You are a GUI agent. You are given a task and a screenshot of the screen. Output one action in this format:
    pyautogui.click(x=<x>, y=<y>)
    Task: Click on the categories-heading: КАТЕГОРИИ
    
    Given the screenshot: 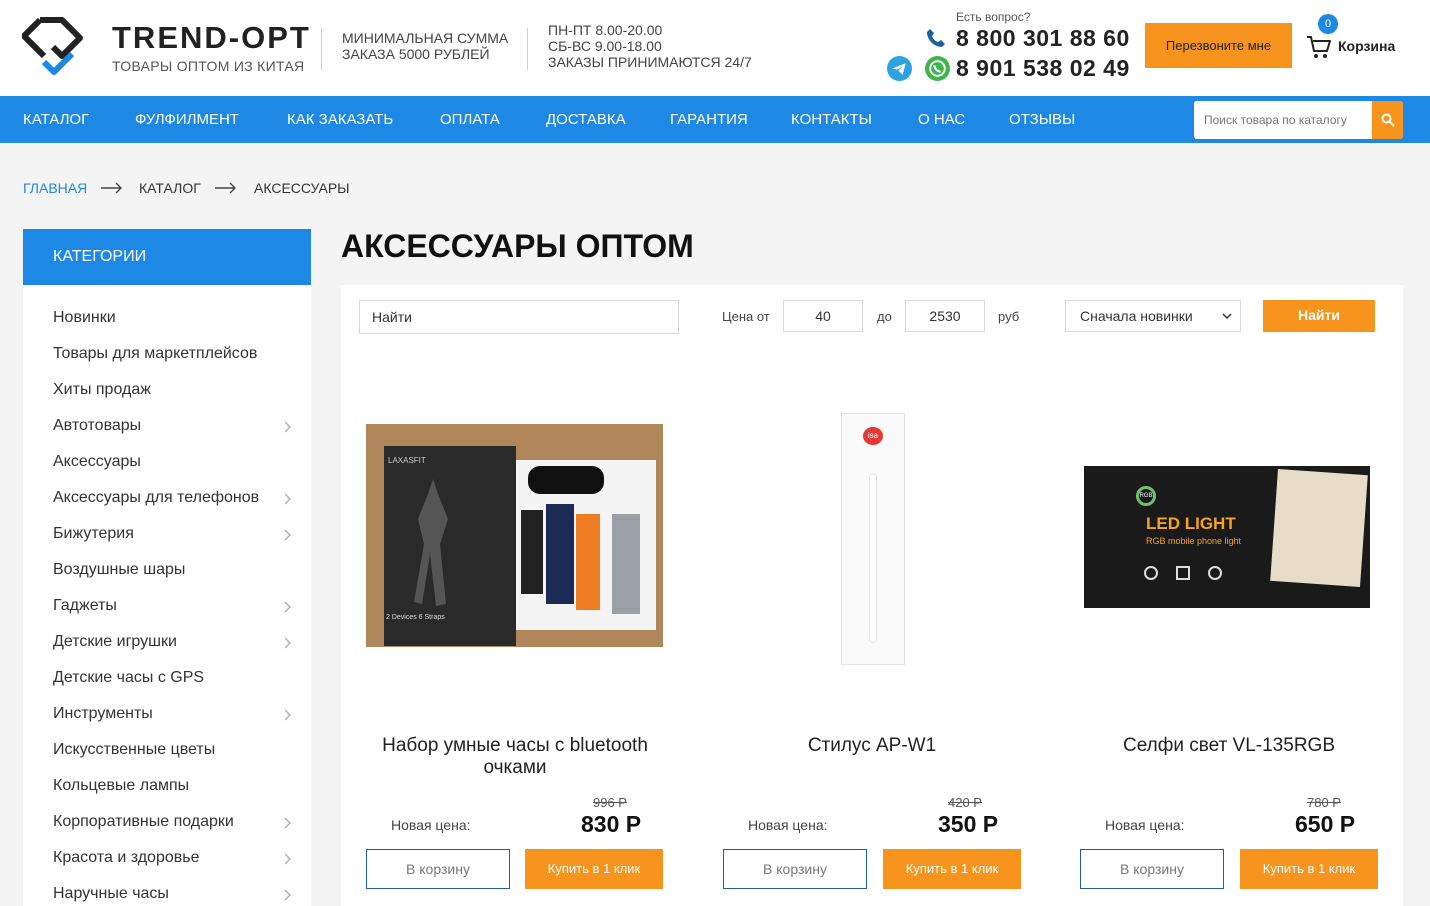 What is the action you would take?
    pyautogui.click(x=167, y=257)
    